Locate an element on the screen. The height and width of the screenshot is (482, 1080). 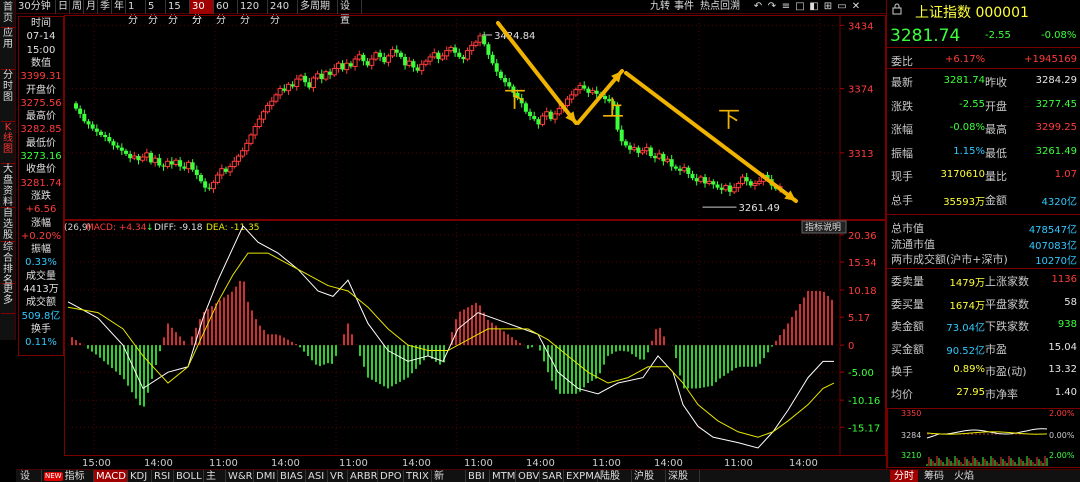
toolbar-tool-icon: ↶ is located at coordinates (758, 7).